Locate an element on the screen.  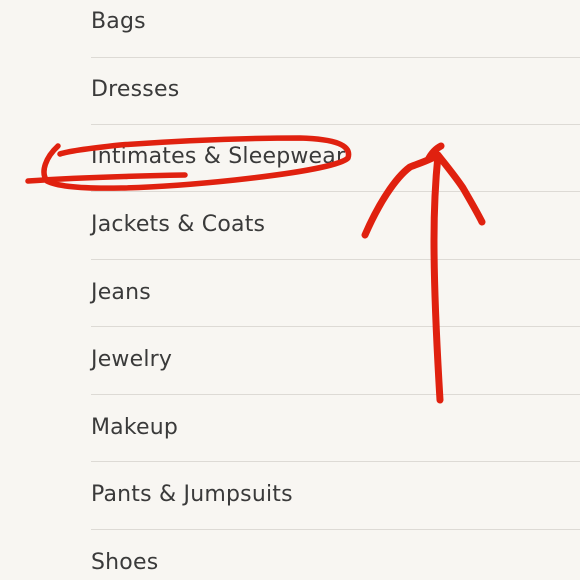
category-item-bags: Bags is located at coordinates (335, 22).